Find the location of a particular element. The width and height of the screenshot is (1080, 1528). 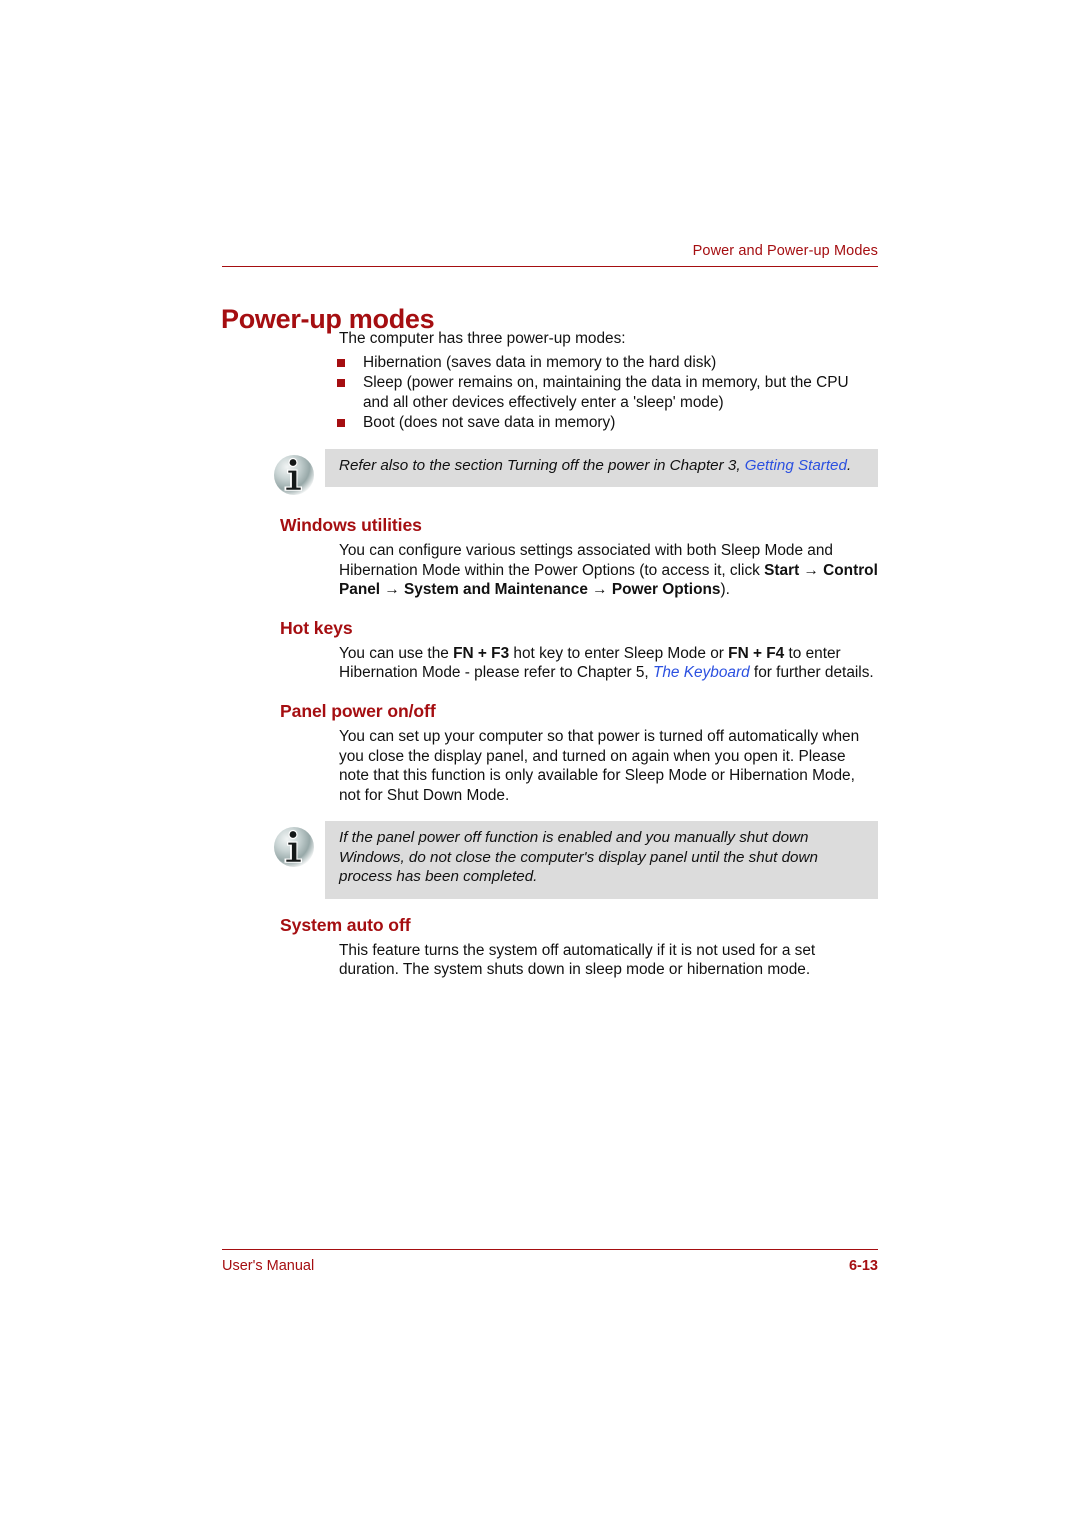

wu-part2: ). is located at coordinates (725, 590).